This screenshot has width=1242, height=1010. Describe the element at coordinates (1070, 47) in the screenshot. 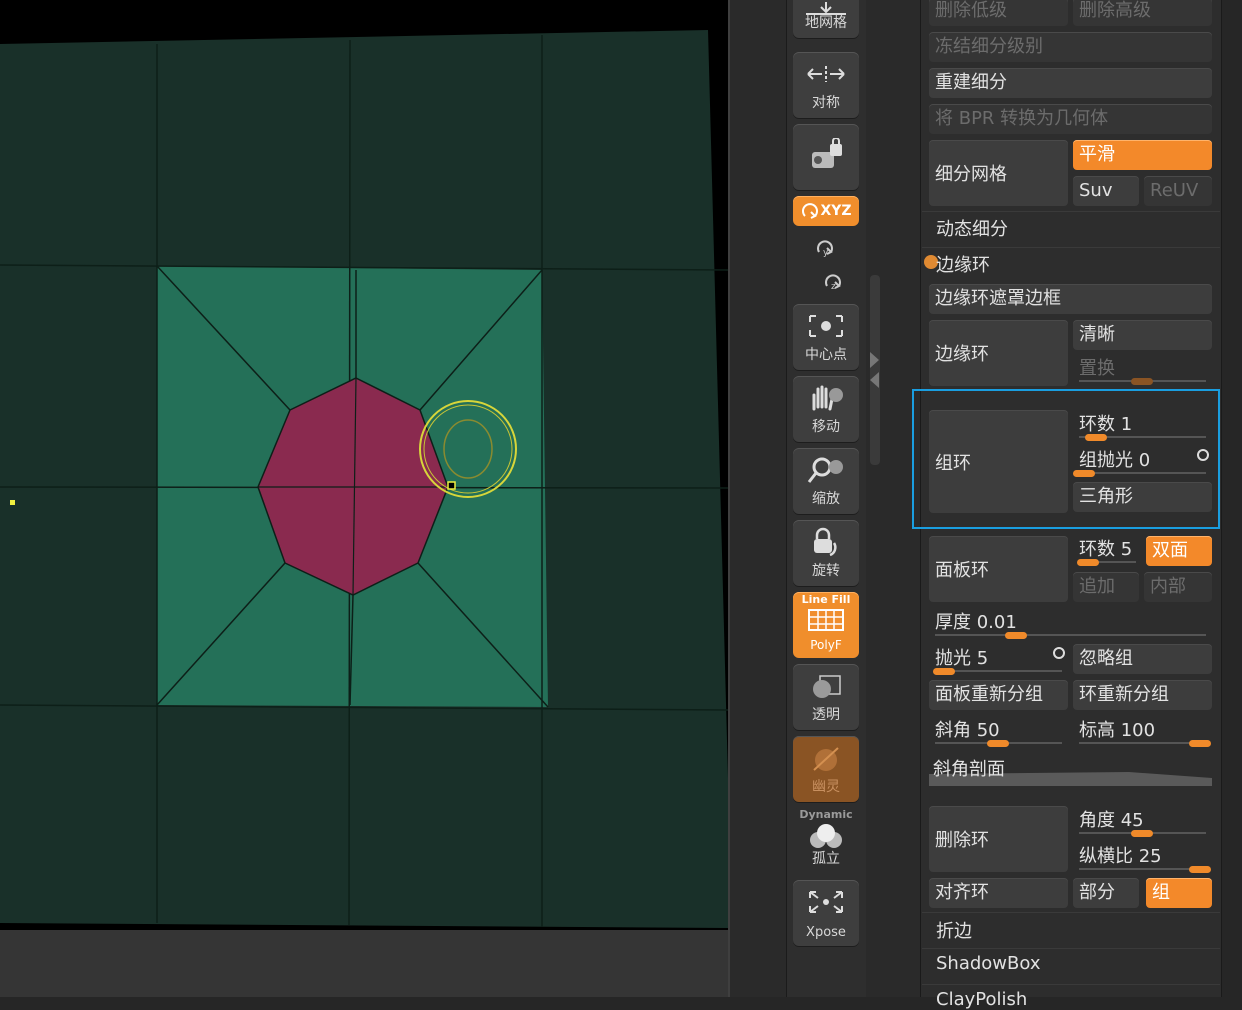

I see `freeze-subdiv-button: 冻结细分级别` at that location.